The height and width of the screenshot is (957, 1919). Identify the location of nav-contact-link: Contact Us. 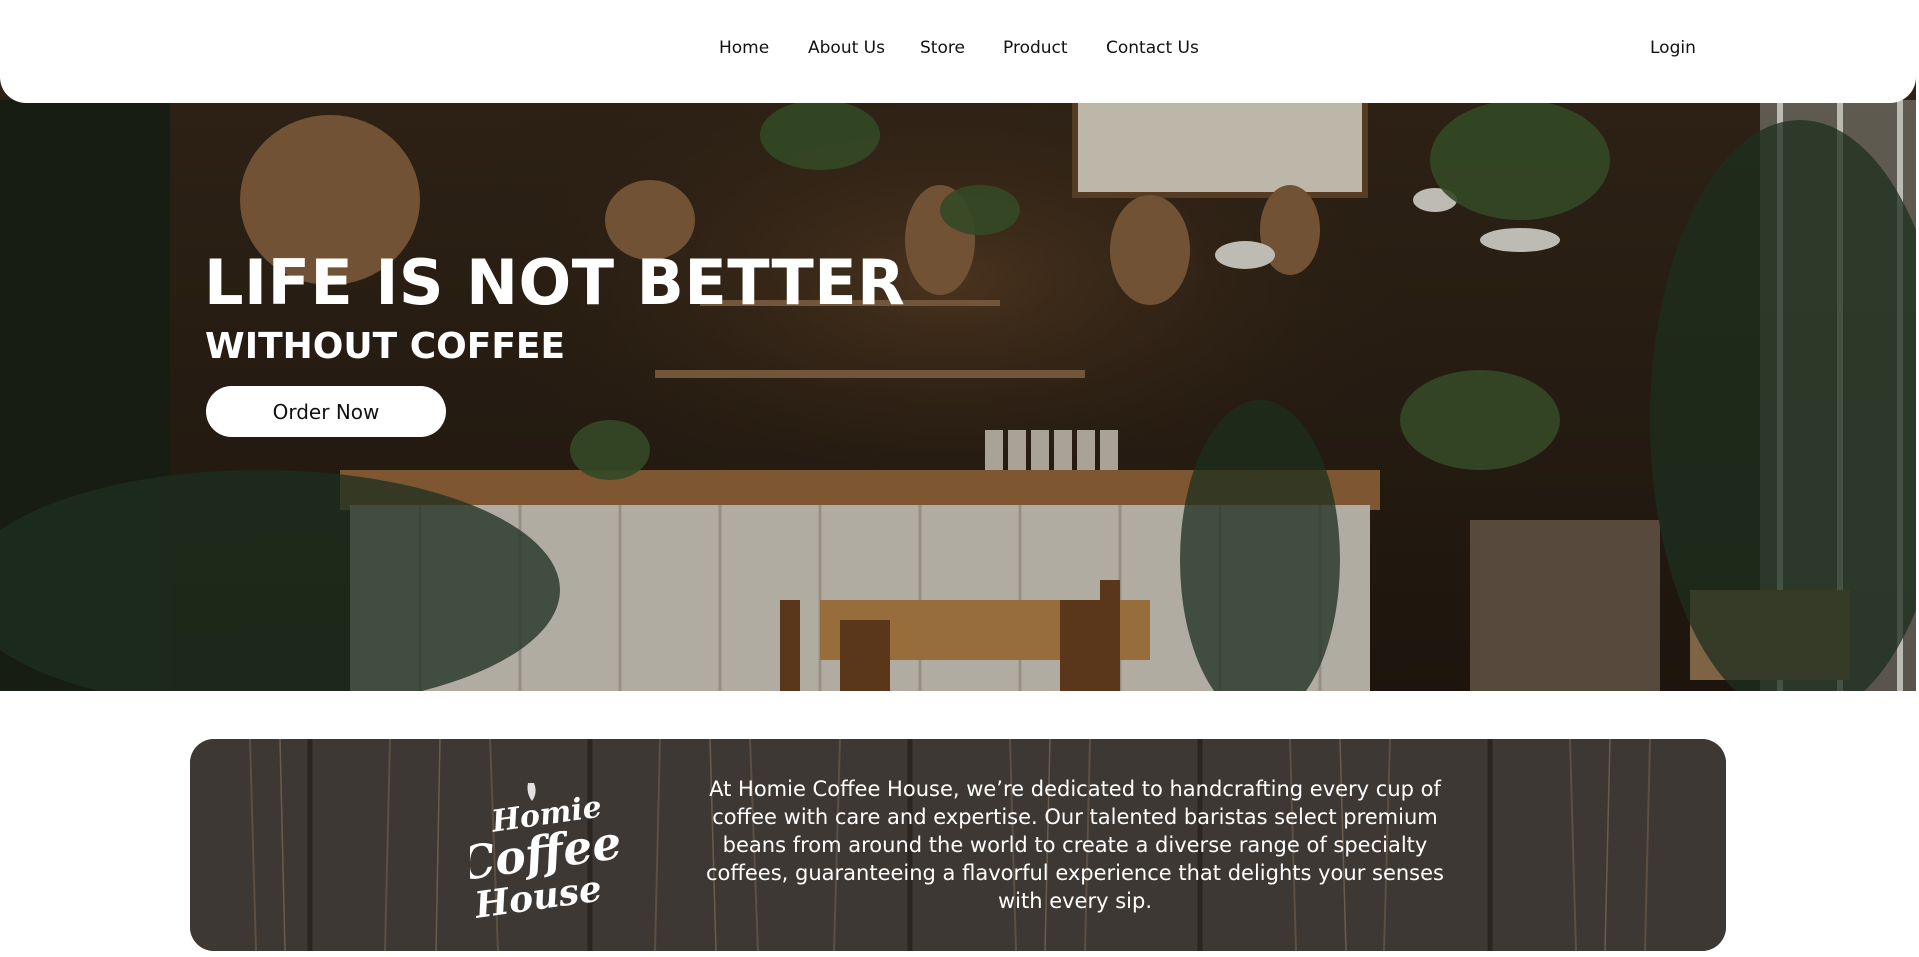
(1152, 48).